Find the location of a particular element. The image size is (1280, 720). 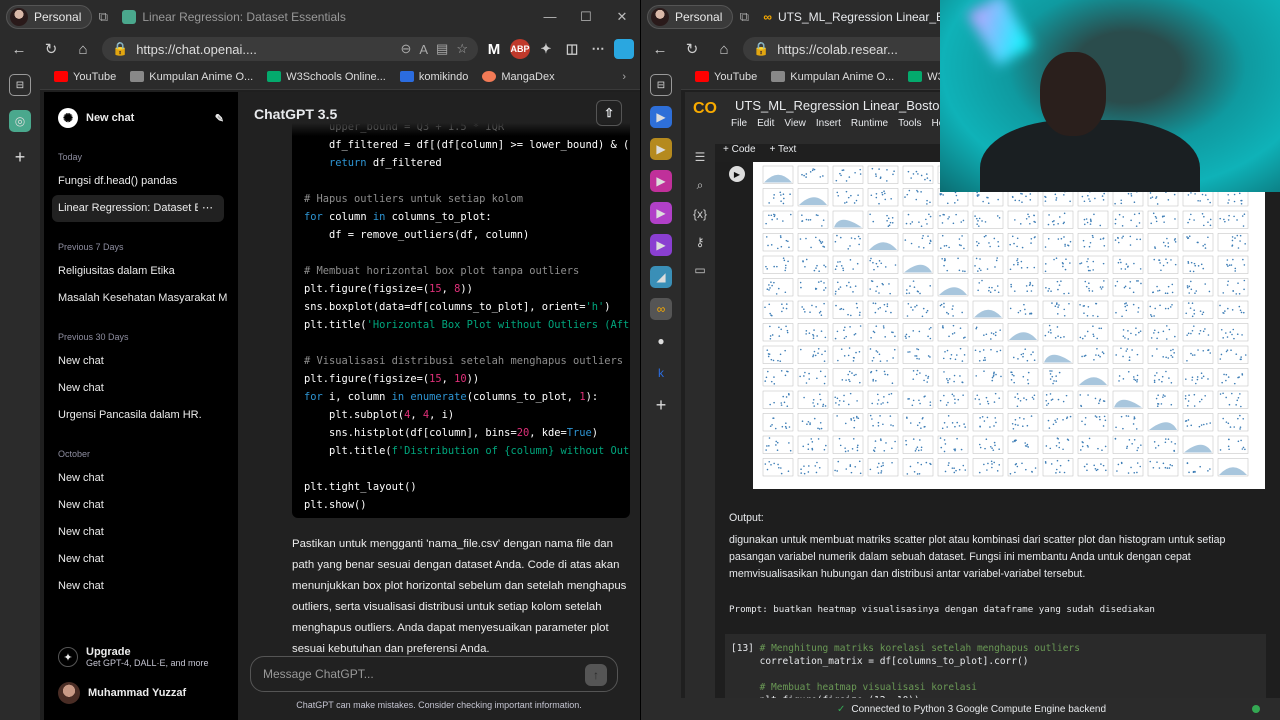

copilot-icon is located at coordinates (624, 49).